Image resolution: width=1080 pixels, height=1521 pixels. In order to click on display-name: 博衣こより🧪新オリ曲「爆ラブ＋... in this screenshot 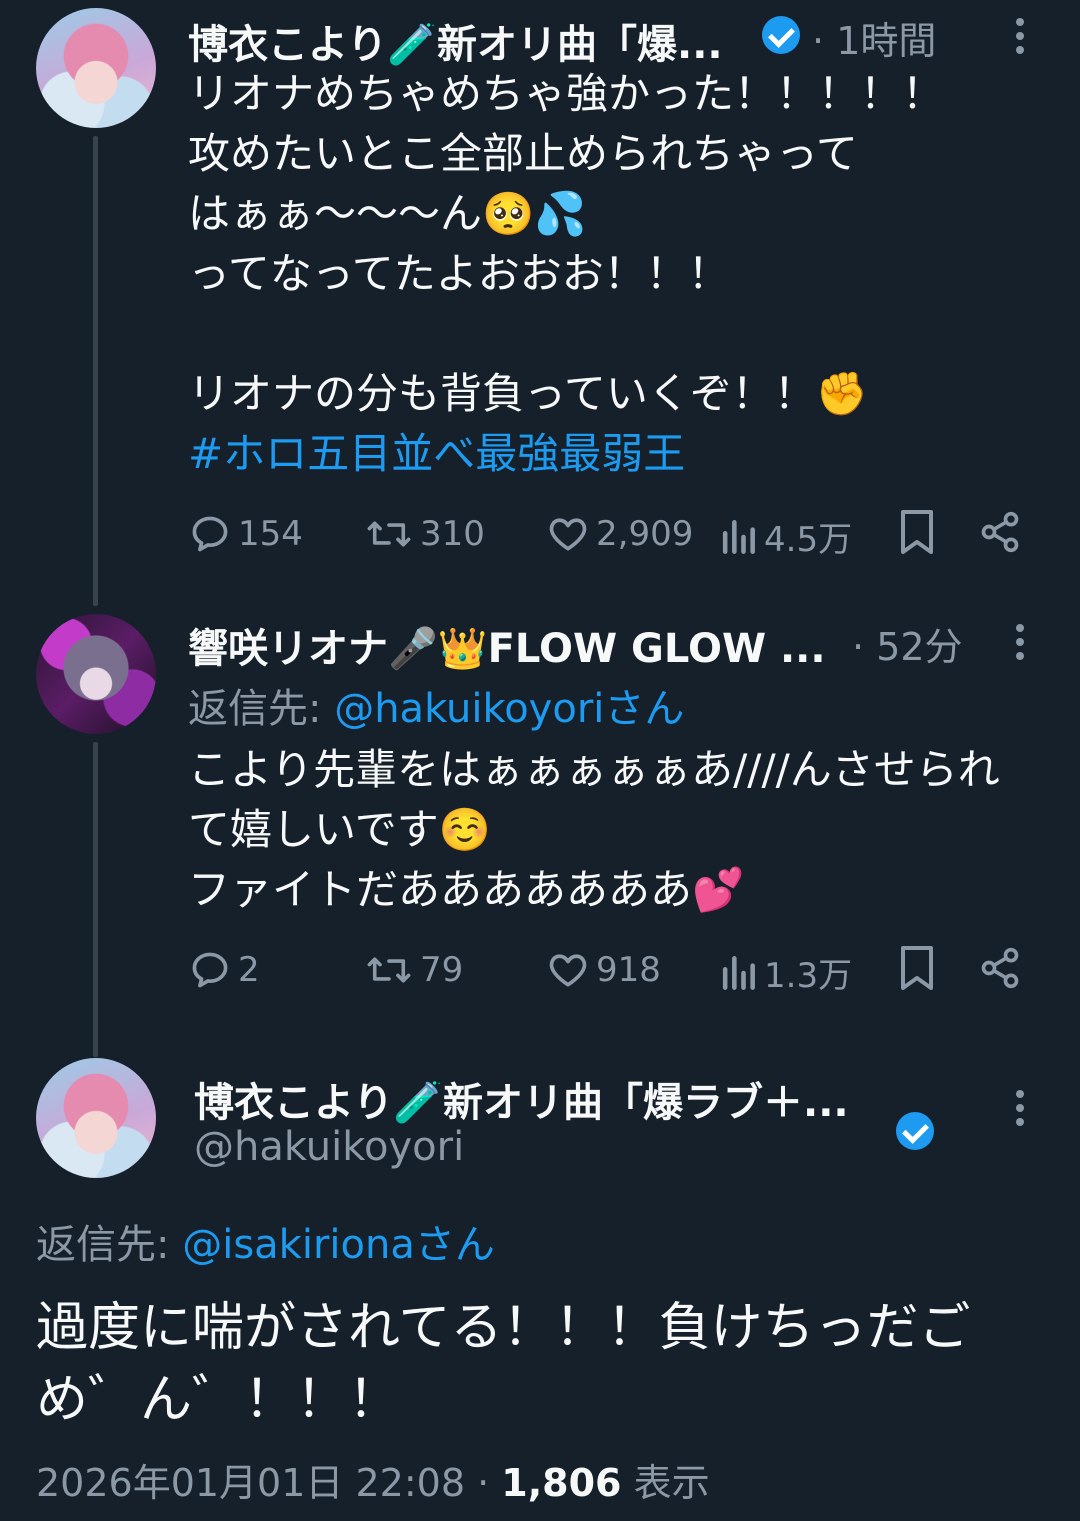, I will do `click(521, 1099)`.